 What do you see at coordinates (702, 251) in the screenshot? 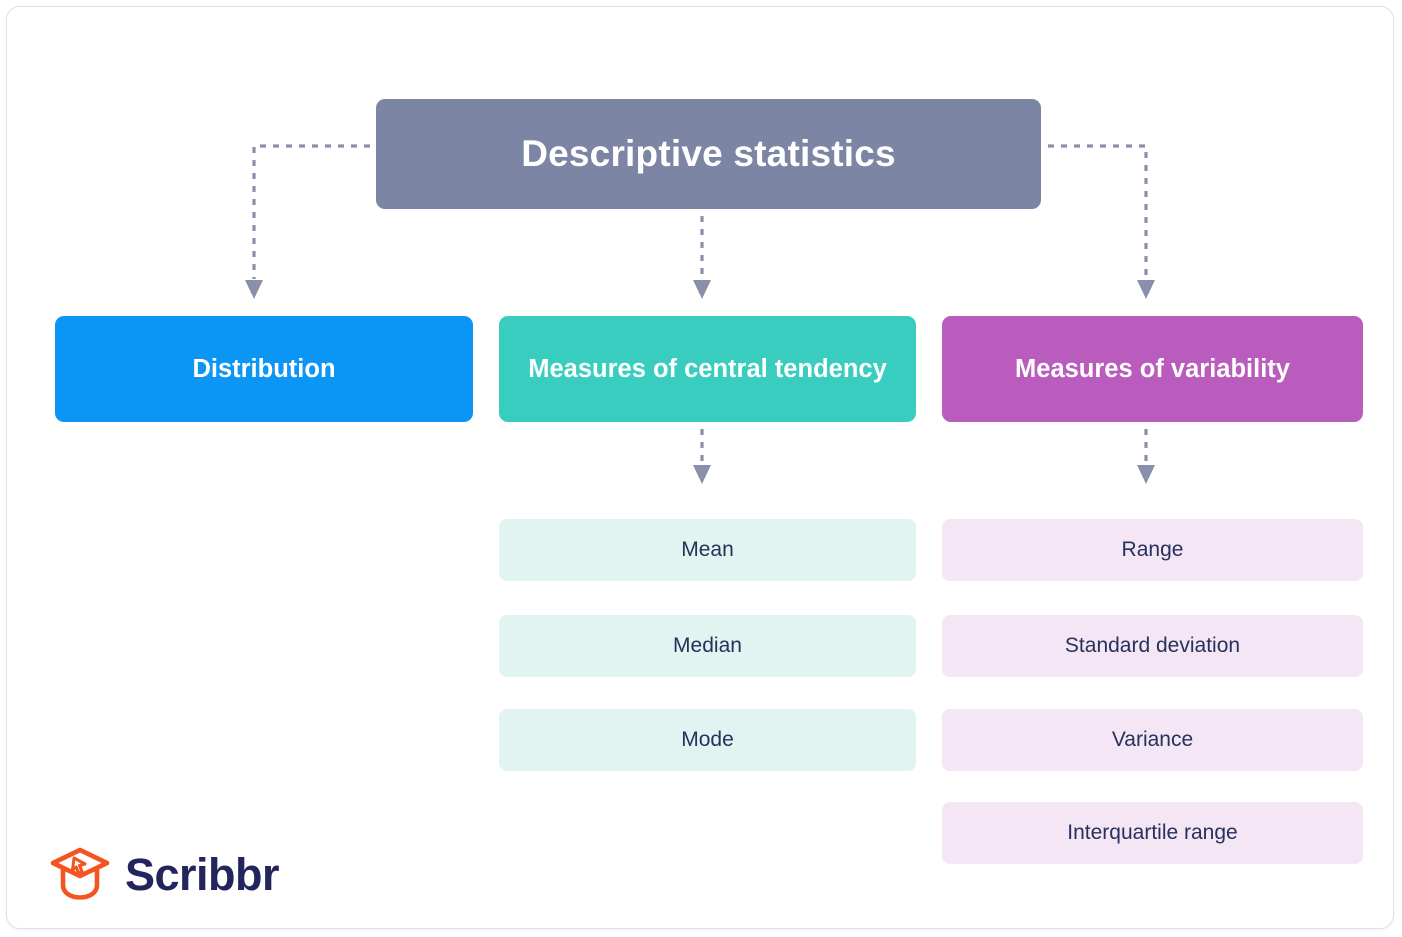
I see `connector-root-to-central-tendency` at bounding box center [702, 251].